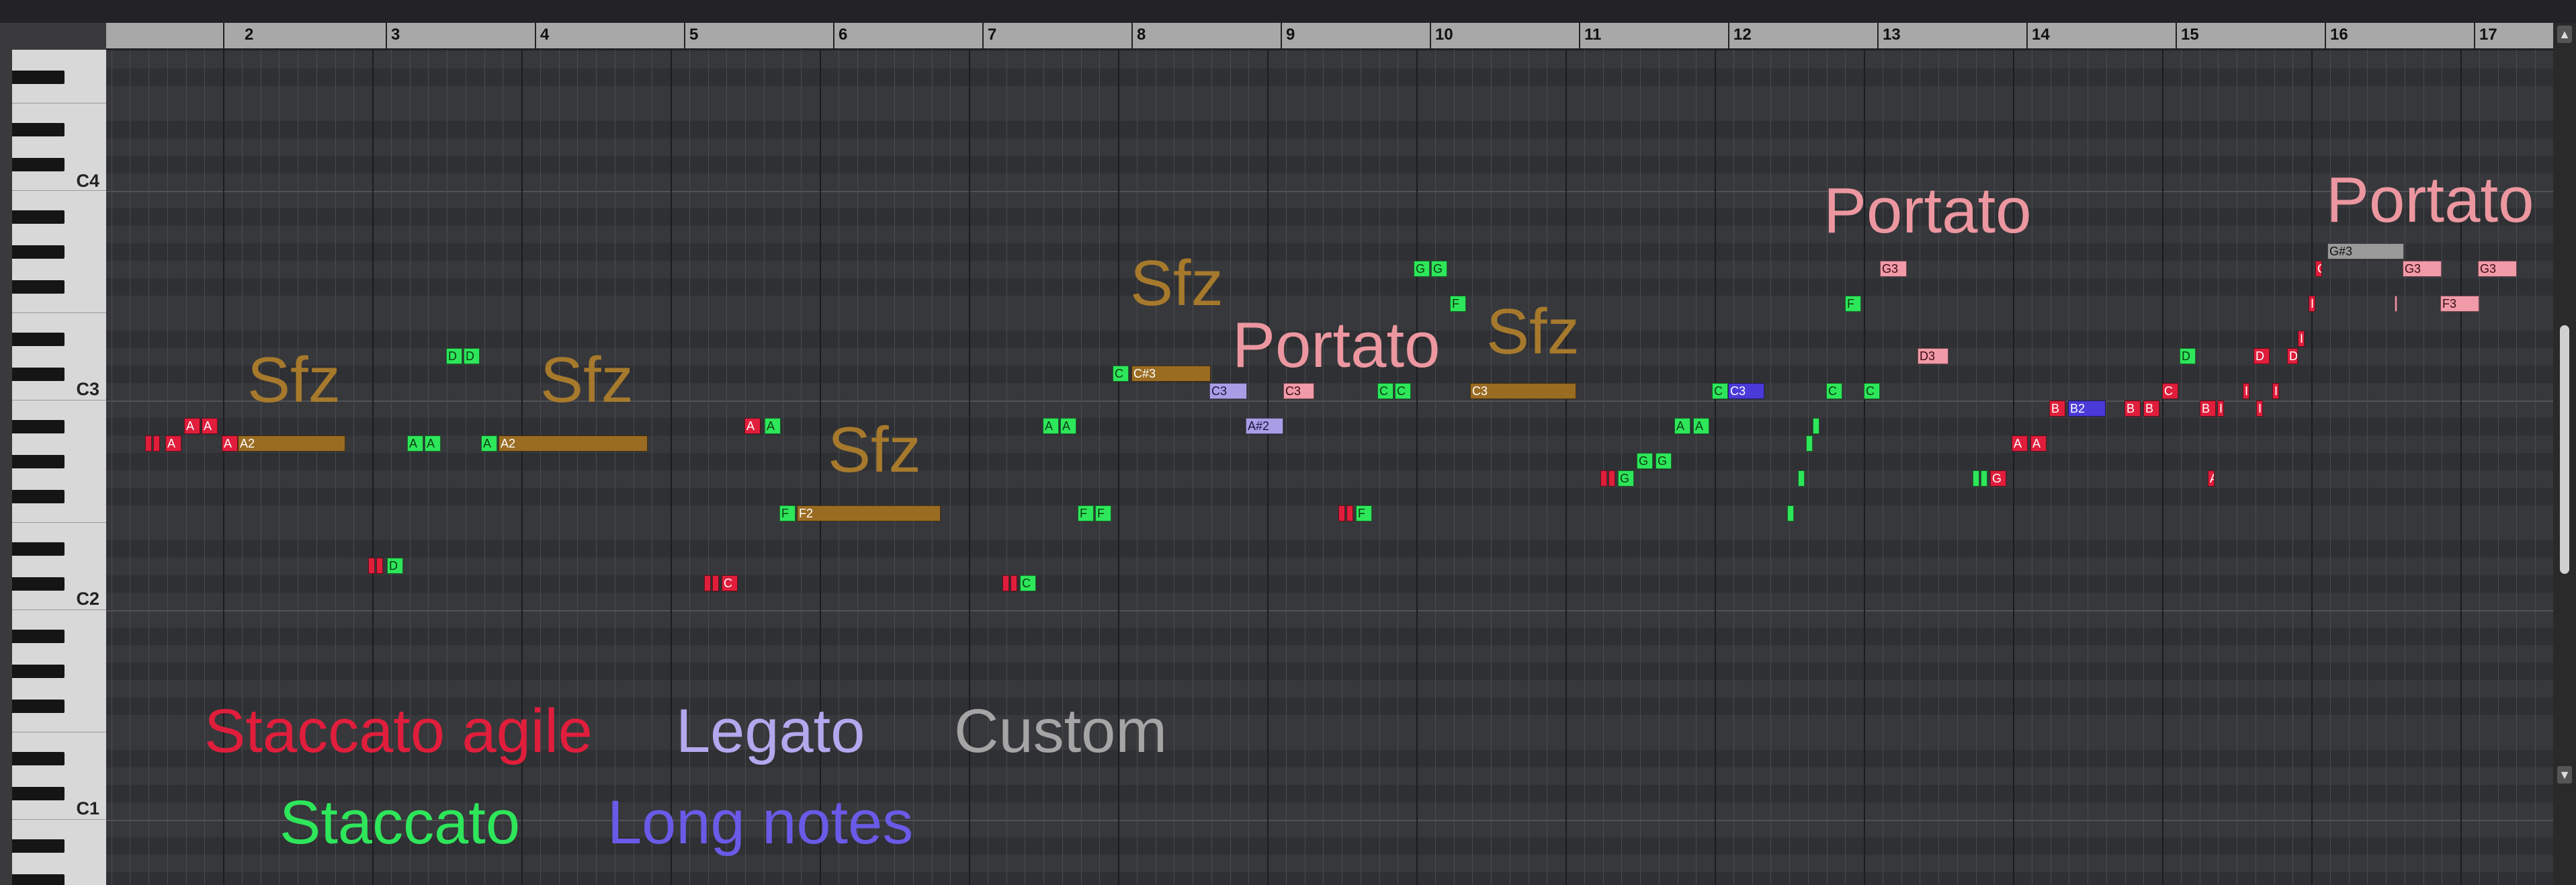 This screenshot has height=885, width=2576. What do you see at coordinates (1171, 374) in the screenshot?
I see `note-sfz: C#3` at bounding box center [1171, 374].